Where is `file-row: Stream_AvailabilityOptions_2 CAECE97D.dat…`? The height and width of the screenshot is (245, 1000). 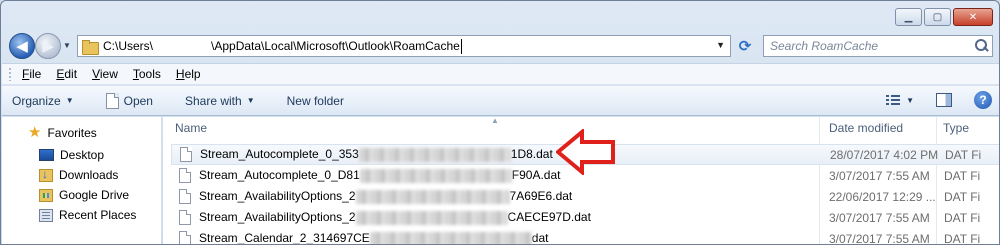
file-row: Stream_AvailabilityOptions_2 CAECE97D.dat… is located at coordinates (585, 217).